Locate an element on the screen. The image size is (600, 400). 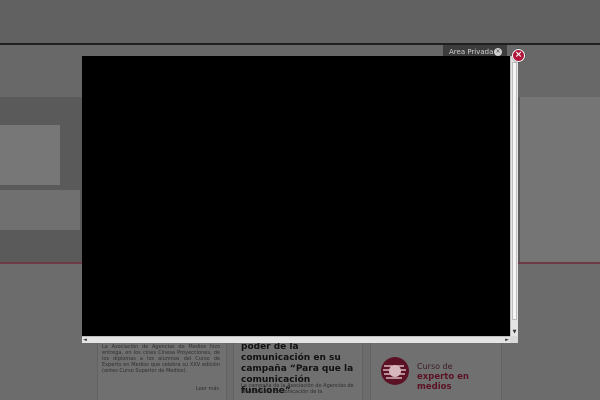
area-privada-label: Area Privada is located at coordinates (471, 52).